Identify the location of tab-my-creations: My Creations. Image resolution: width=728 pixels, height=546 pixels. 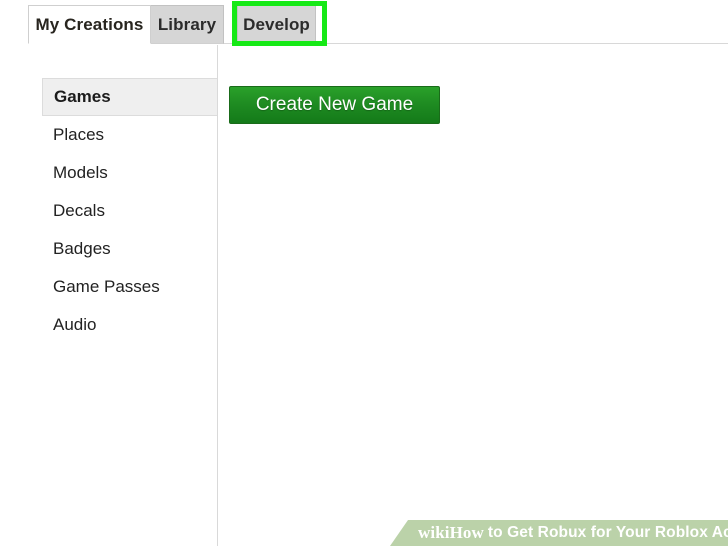
(89, 24).